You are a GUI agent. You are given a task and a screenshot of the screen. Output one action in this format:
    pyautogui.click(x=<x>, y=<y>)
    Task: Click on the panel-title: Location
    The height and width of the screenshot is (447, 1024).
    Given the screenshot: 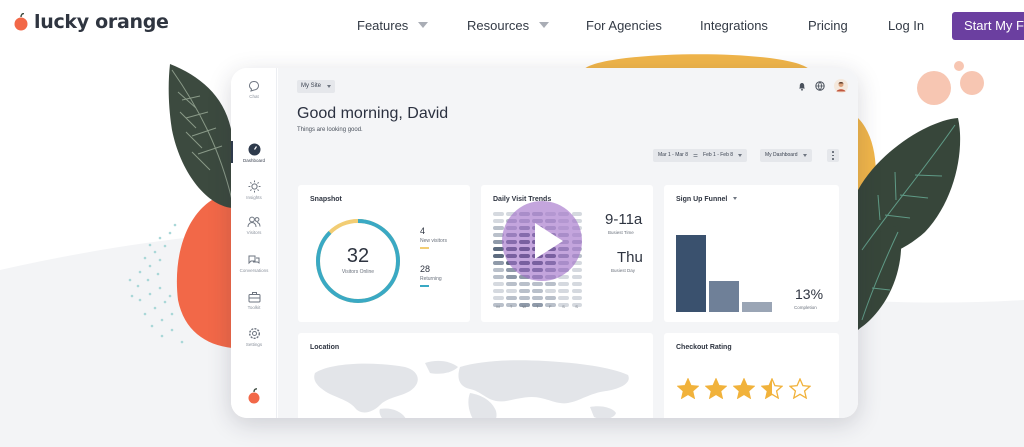 What is the action you would take?
    pyautogui.click(x=325, y=347)
    